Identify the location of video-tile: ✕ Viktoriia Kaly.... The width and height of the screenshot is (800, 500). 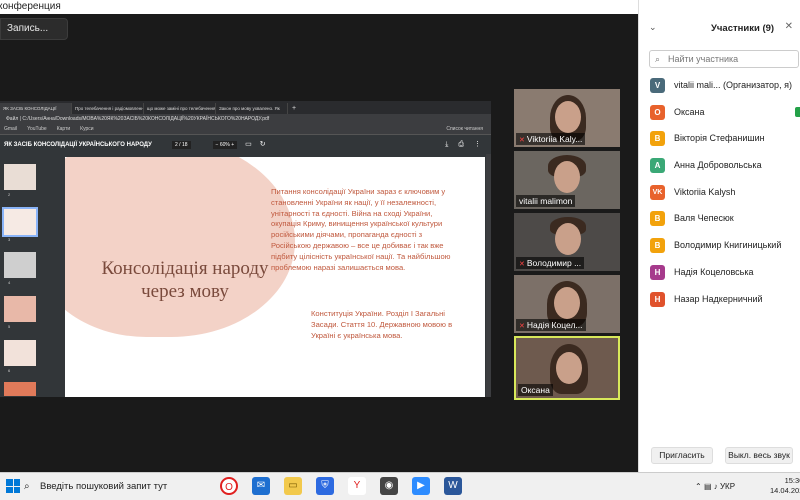
(567, 118).